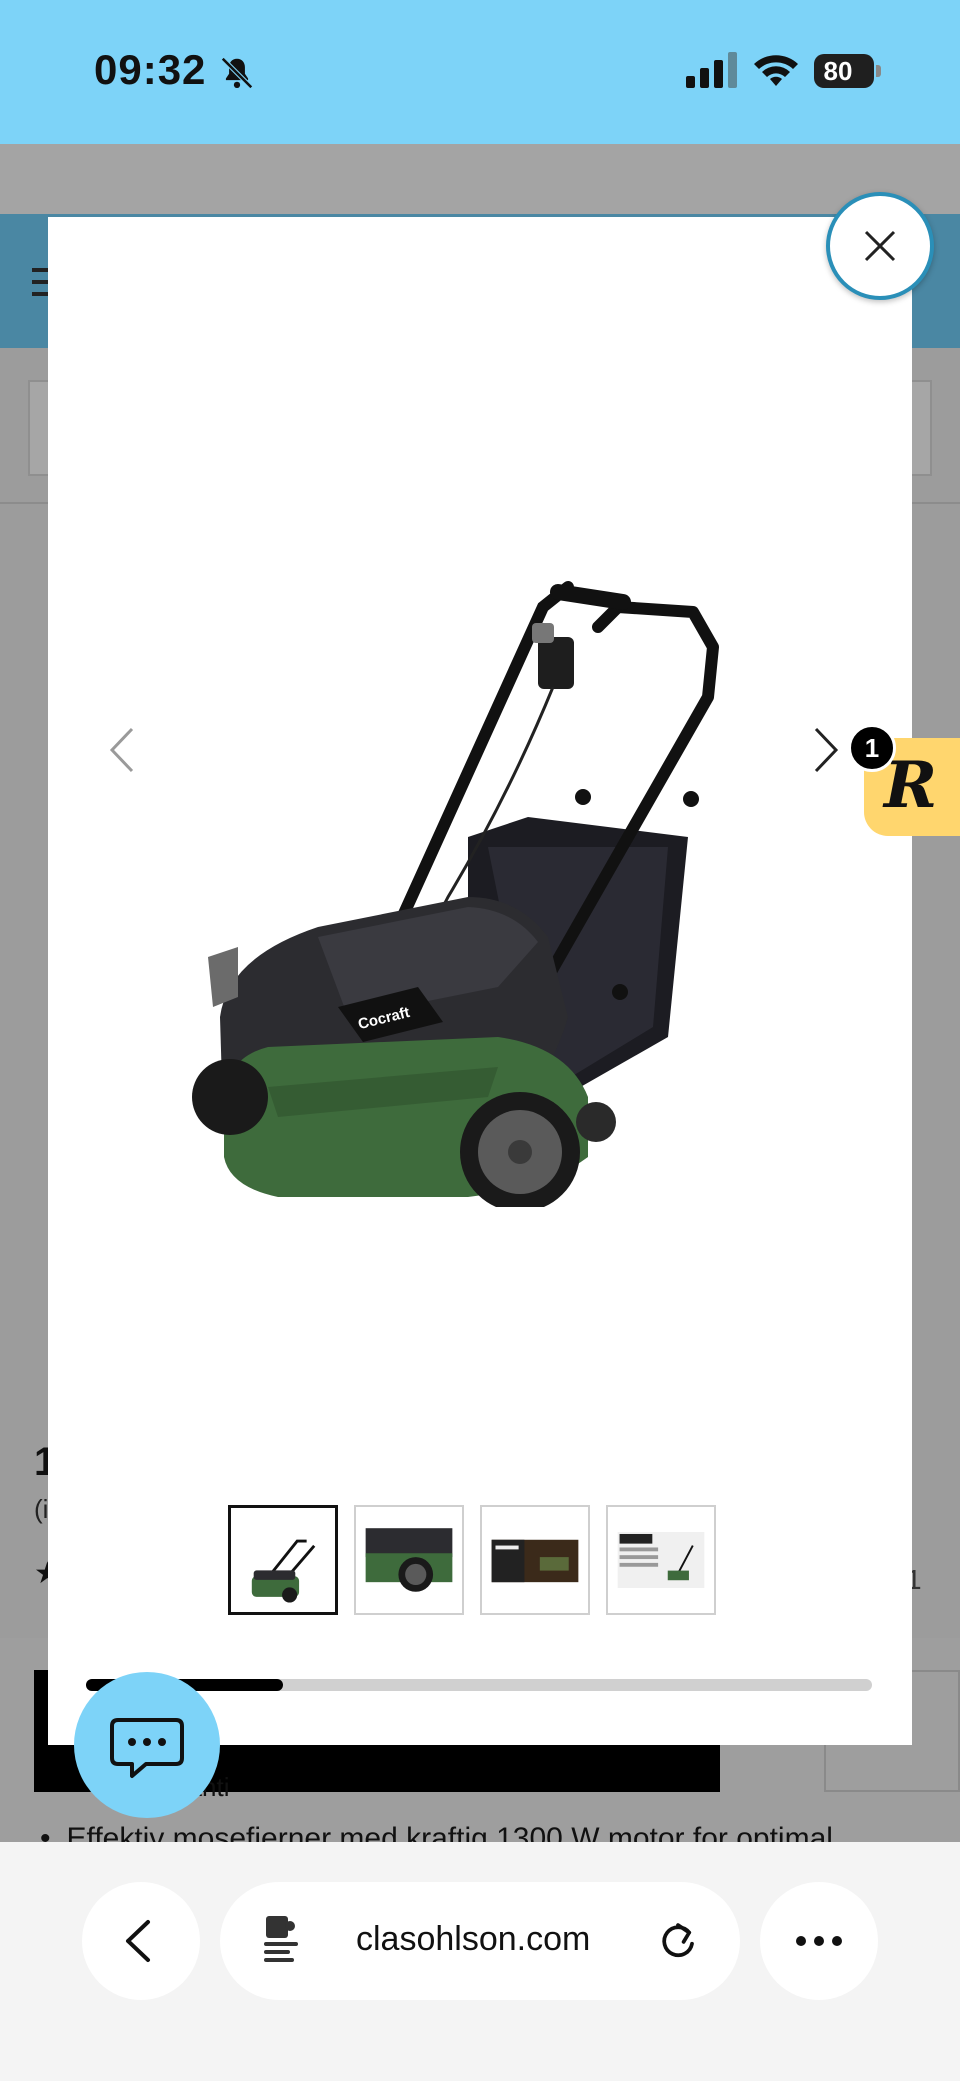 This screenshot has height=2081, width=960. I want to click on browser-toolbar: clasohlson.com, so click(480, 1961).